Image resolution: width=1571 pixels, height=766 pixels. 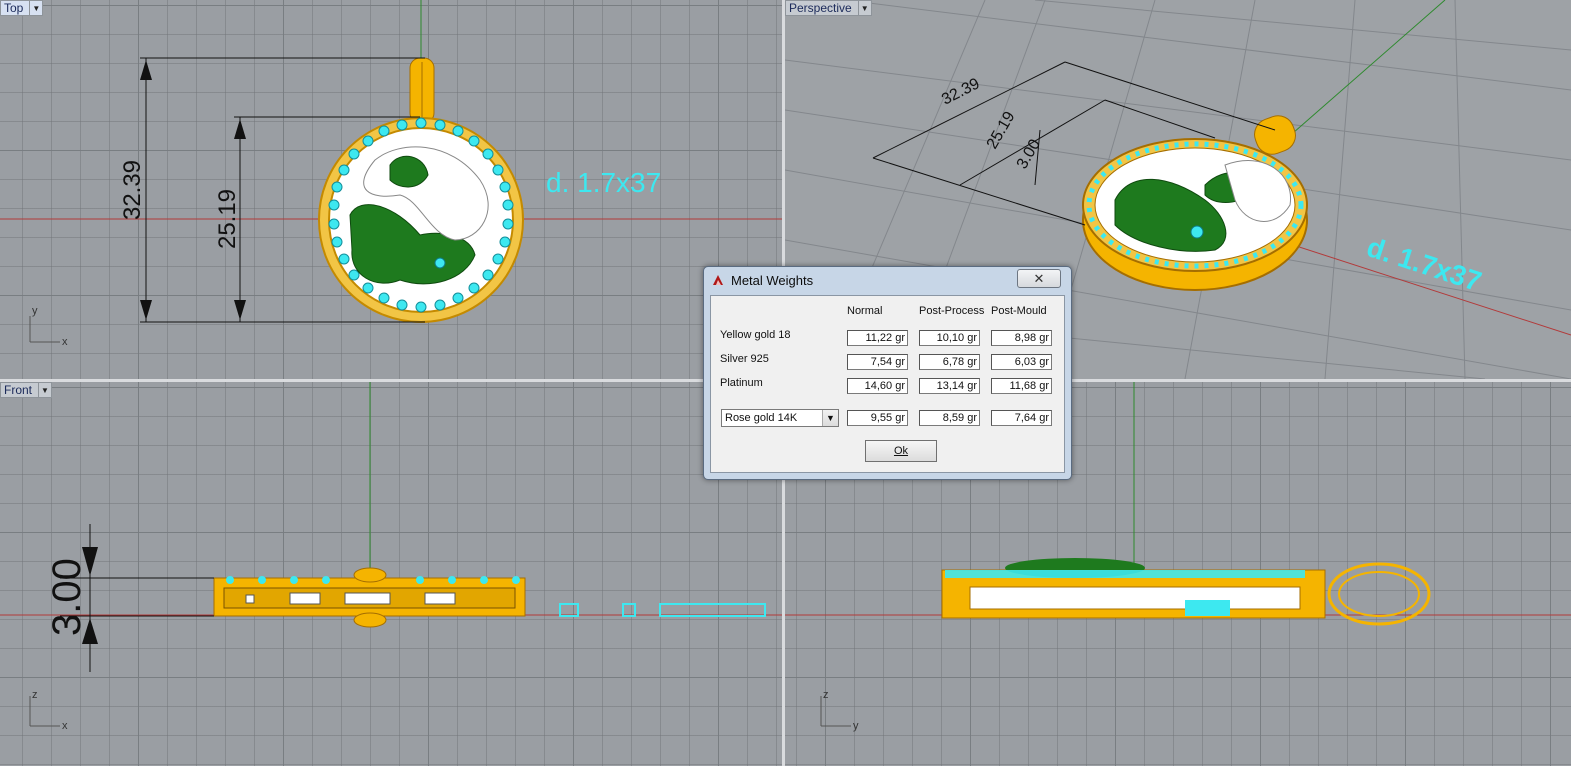 What do you see at coordinates (718, 280) in the screenshot?
I see `app-icon` at bounding box center [718, 280].